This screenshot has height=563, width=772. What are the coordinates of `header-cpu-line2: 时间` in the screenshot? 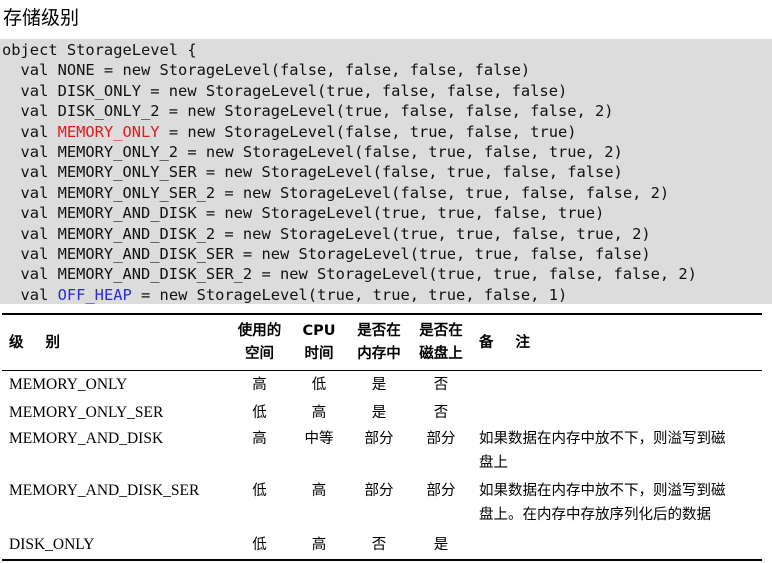 It's located at (319, 354).